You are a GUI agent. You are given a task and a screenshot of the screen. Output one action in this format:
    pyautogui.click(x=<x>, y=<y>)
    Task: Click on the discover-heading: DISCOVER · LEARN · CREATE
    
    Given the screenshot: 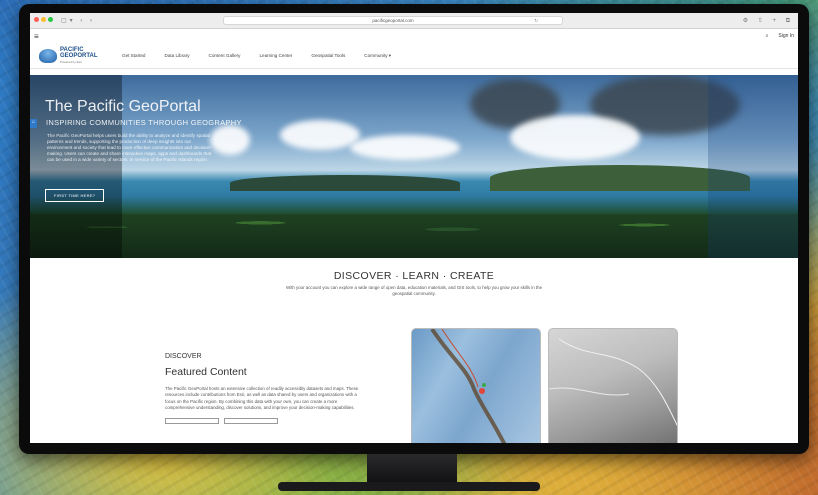 What is the action you would take?
    pyautogui.click(x=414, y=276)
    